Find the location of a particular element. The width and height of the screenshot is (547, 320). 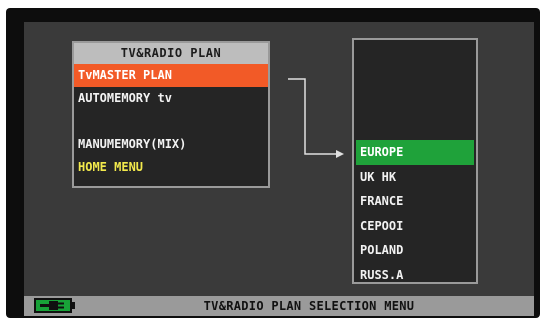

menu-item-empty is located at coordinates (171, 121).